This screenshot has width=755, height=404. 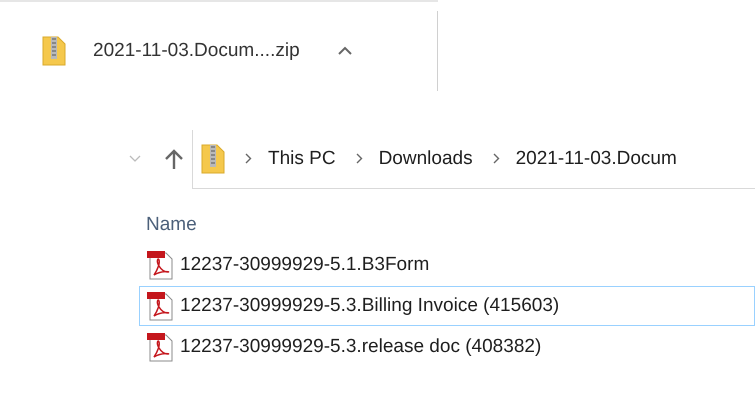 What do you see at coordinates (302, 159) in the screenshot?
I see `breadcrumb: This PC` at bounding box center [302, 159].